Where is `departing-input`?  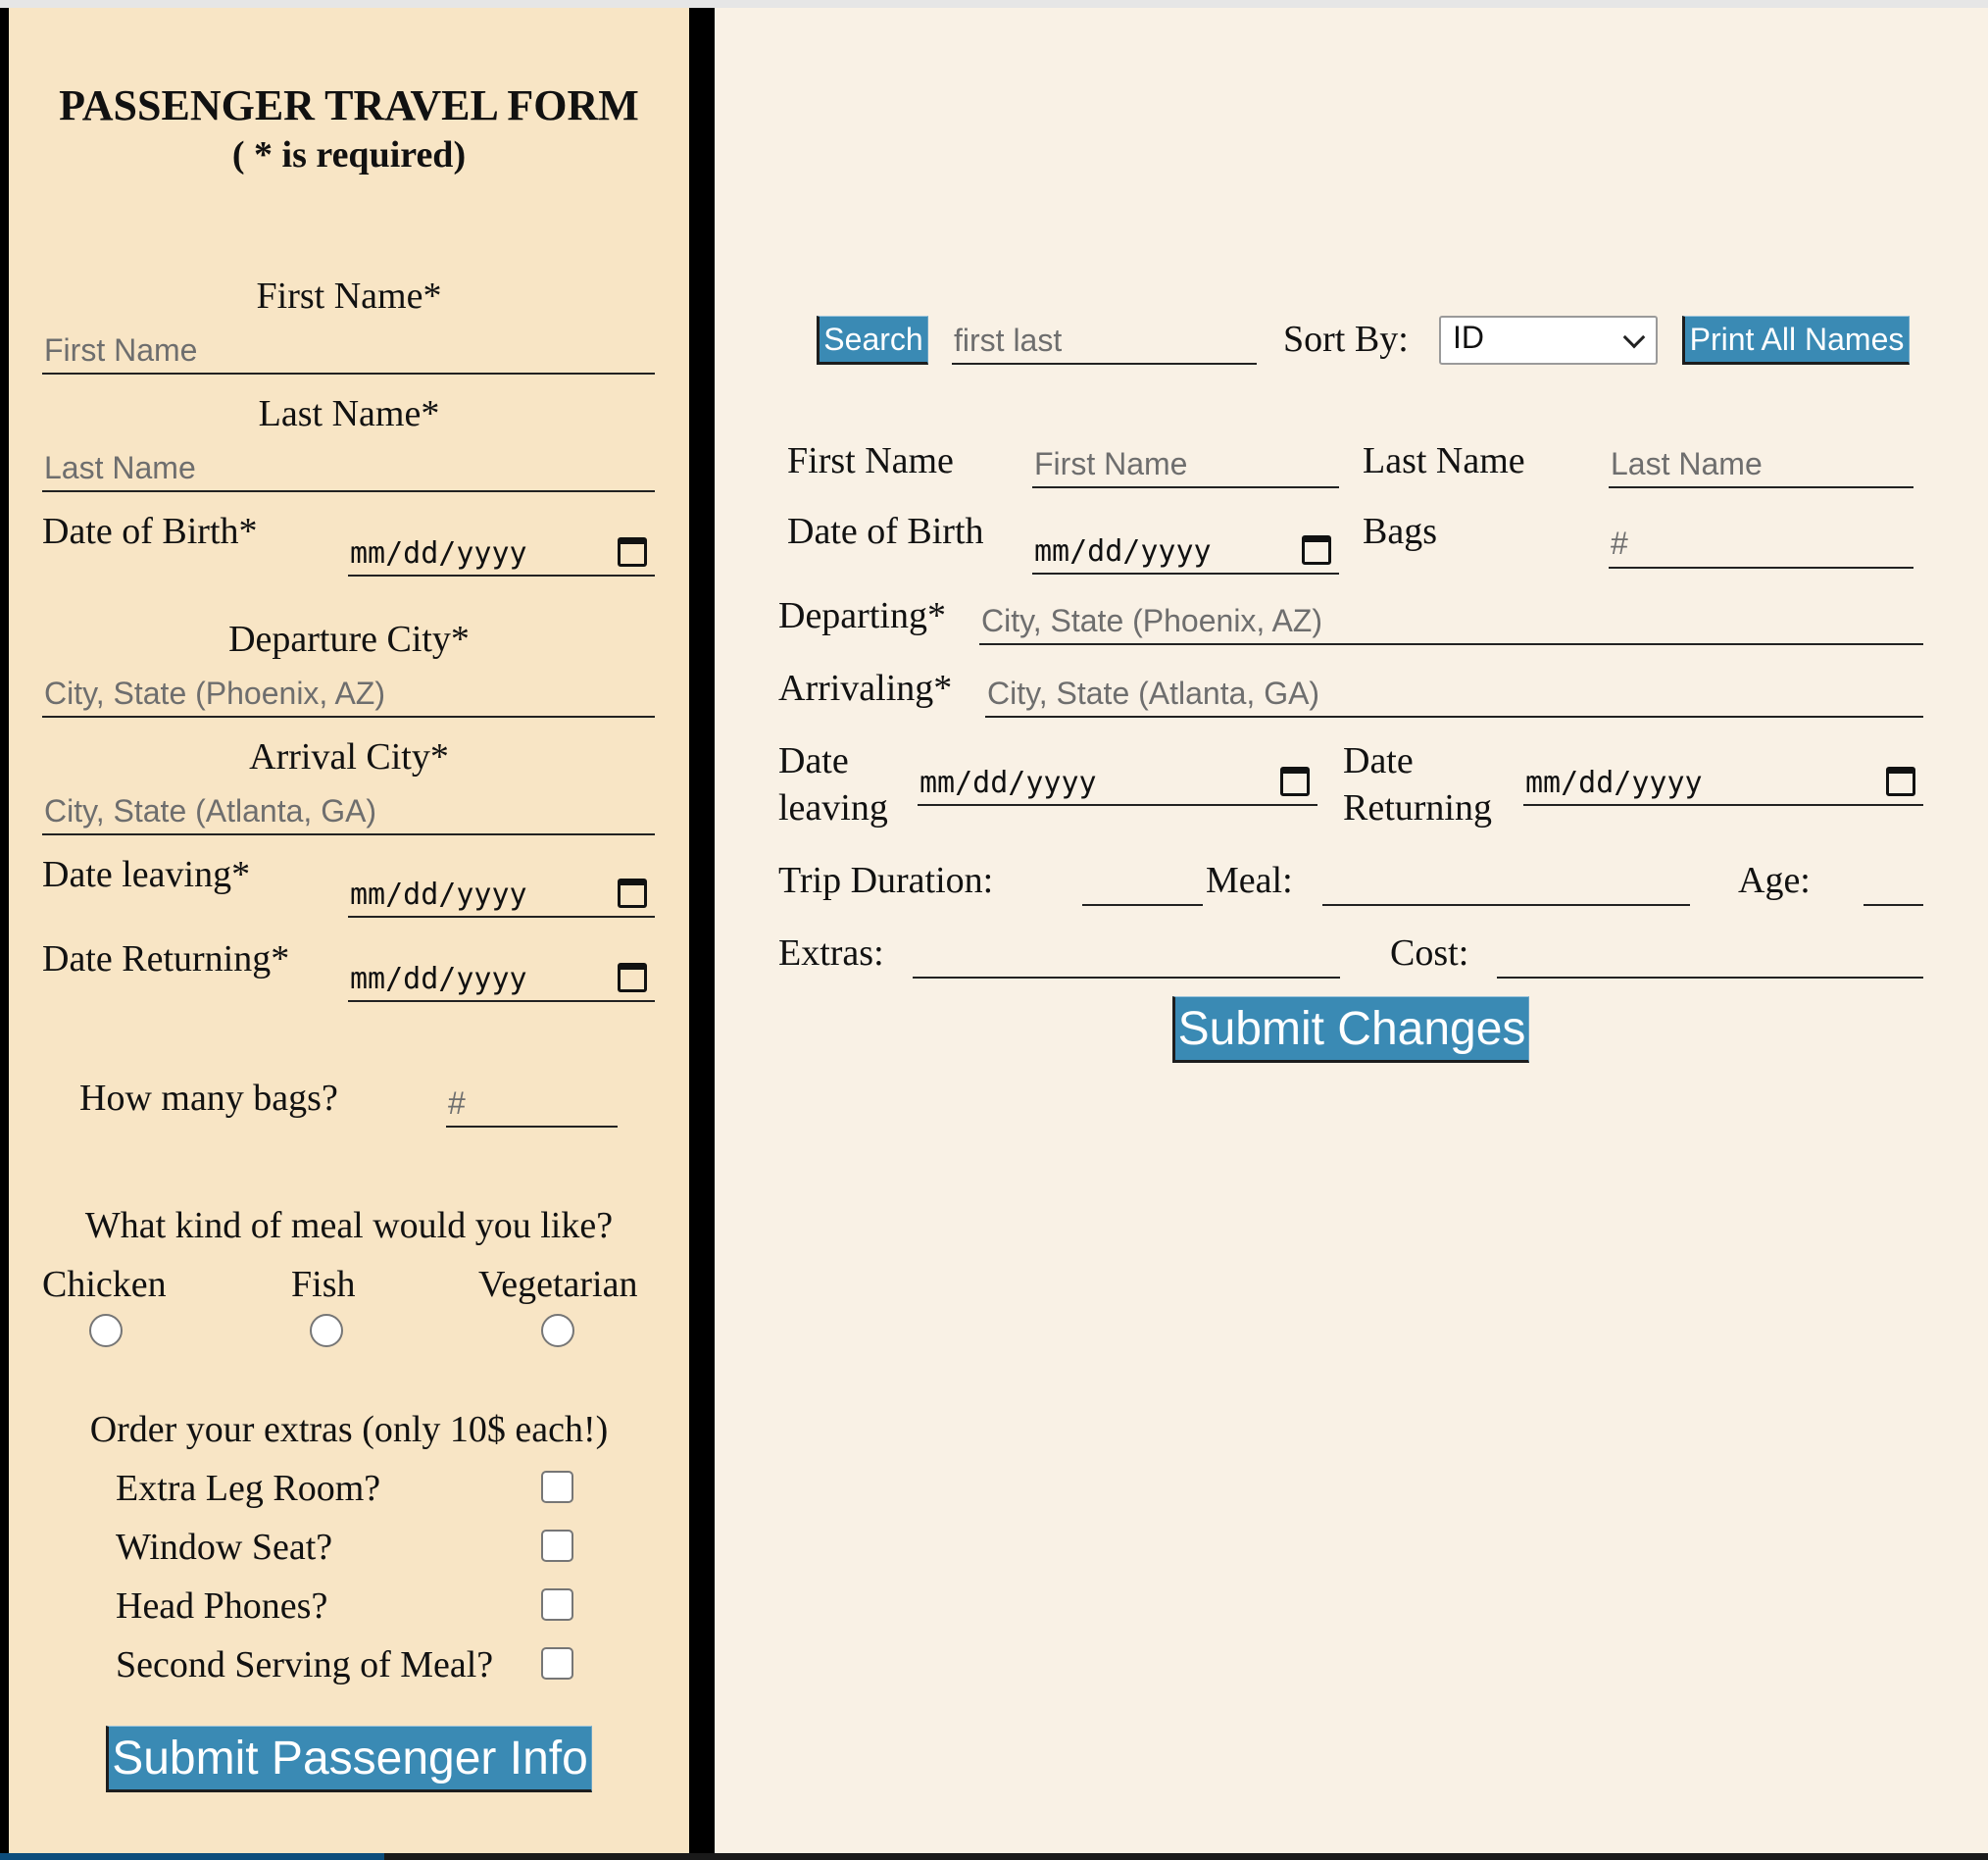 departing-input is located at coordinates (1451, 621).